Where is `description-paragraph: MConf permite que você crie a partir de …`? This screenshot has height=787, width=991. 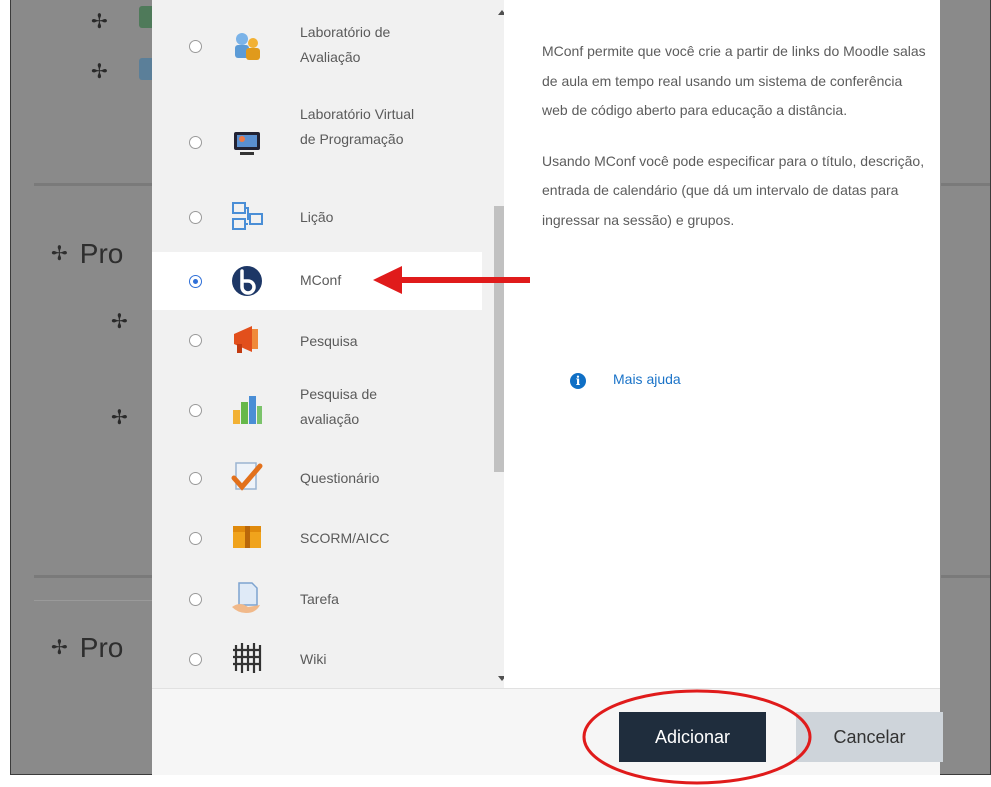 description-paragraph: MConf permite que você crie a partir de … is located at coordinates (734, 80).